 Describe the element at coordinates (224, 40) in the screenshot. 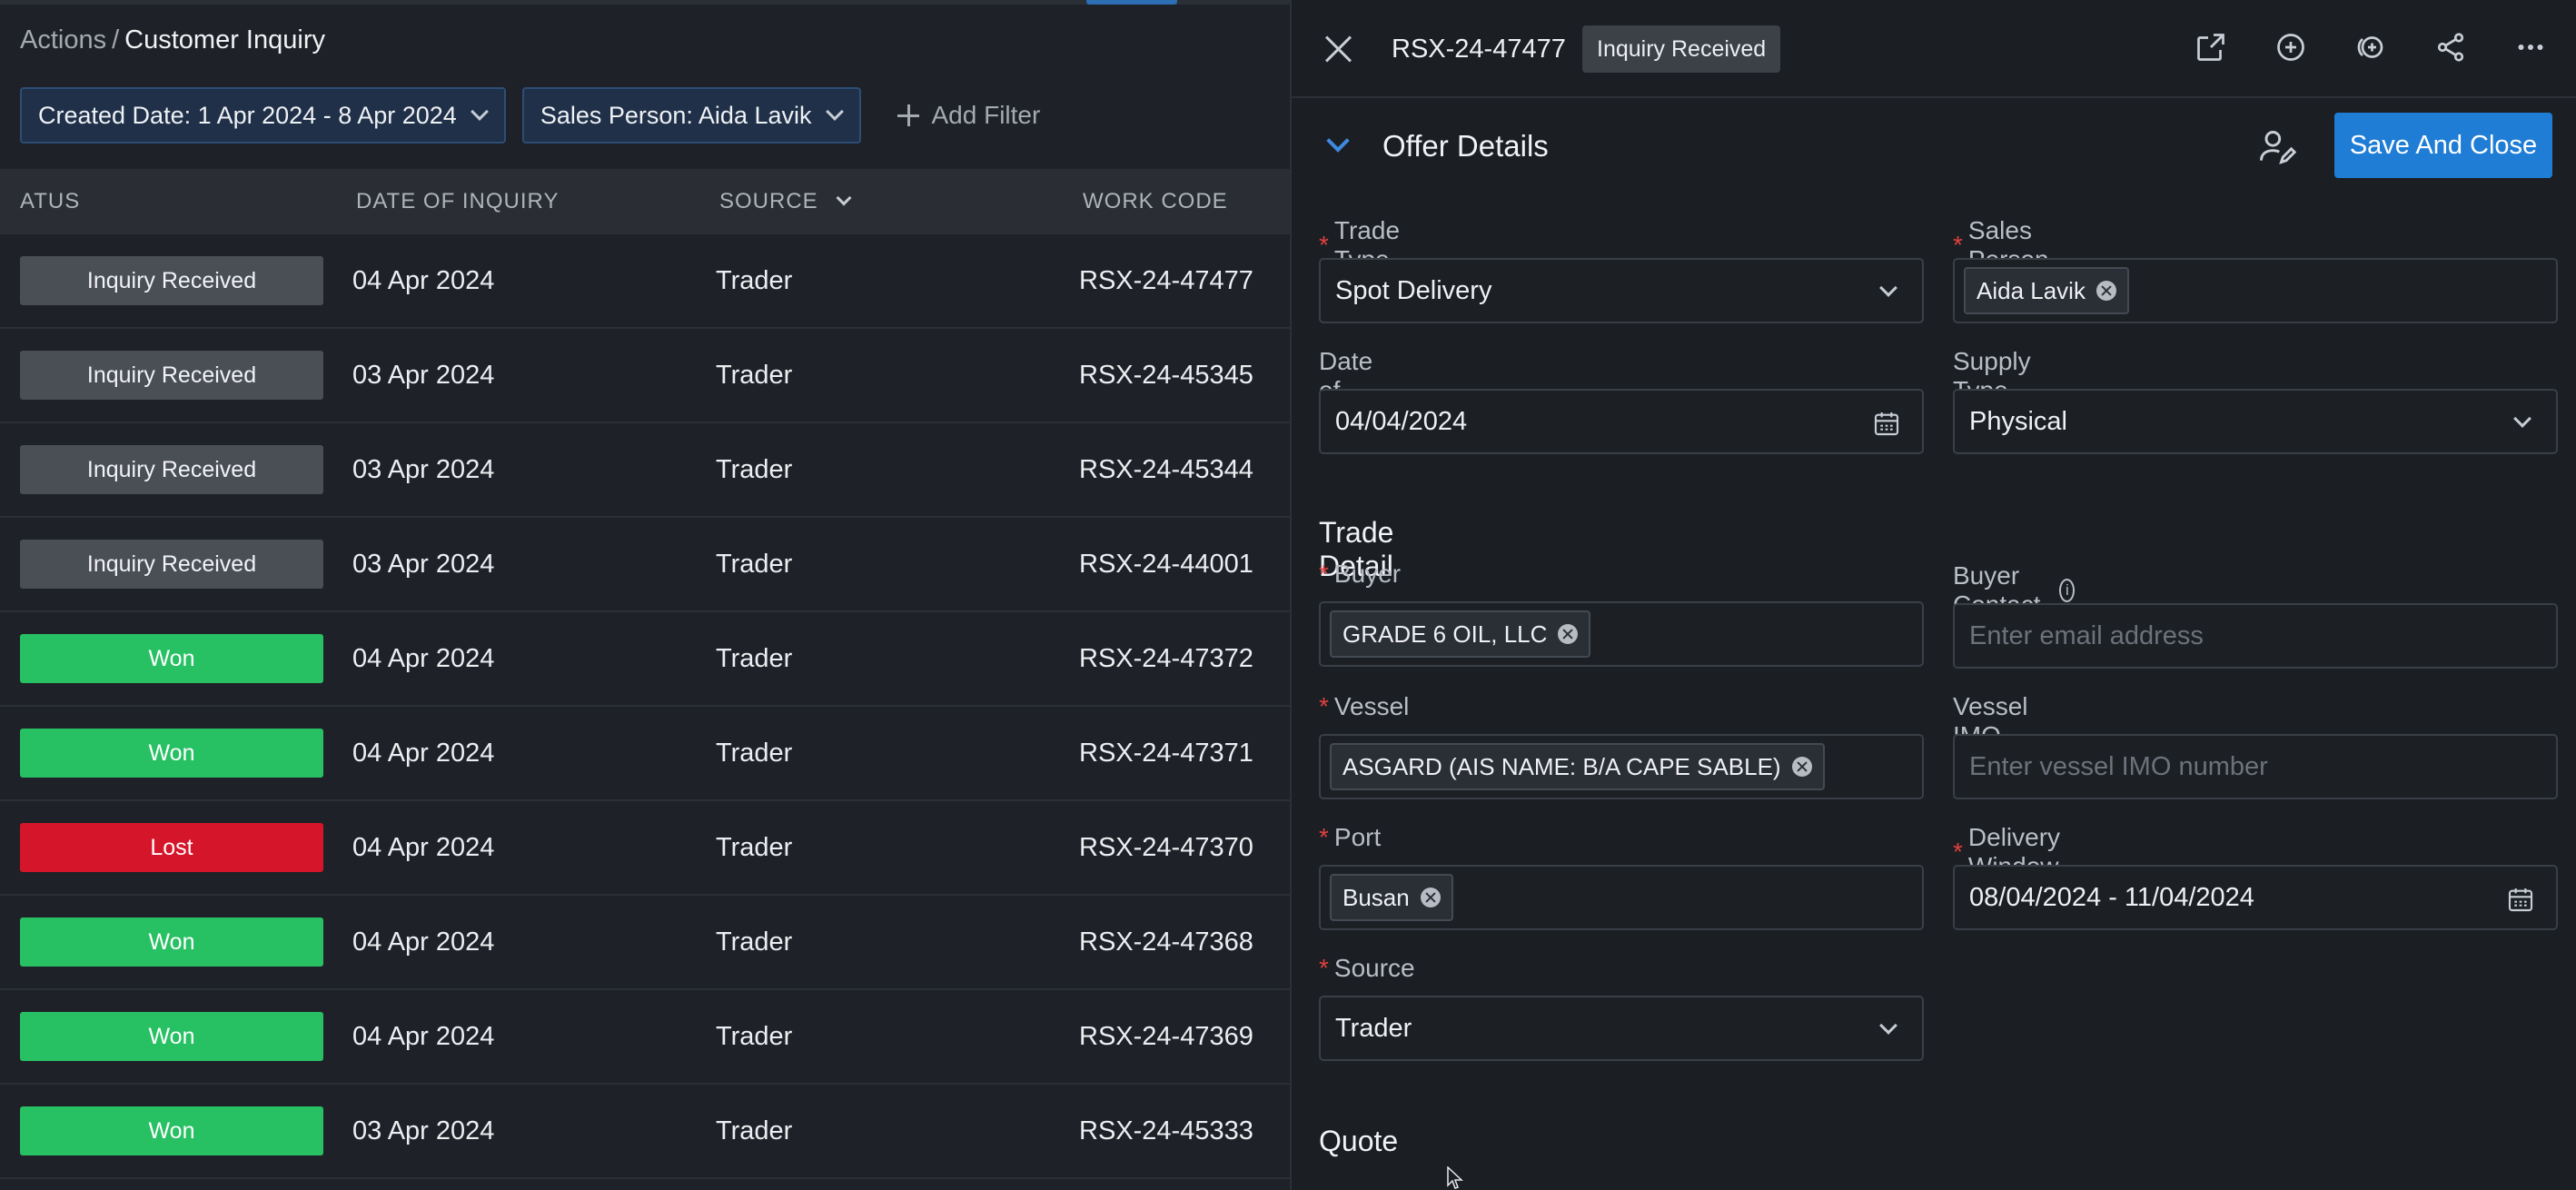

I see `breadcrumb-customer-inquiry: Customer Inquiry` at that location.